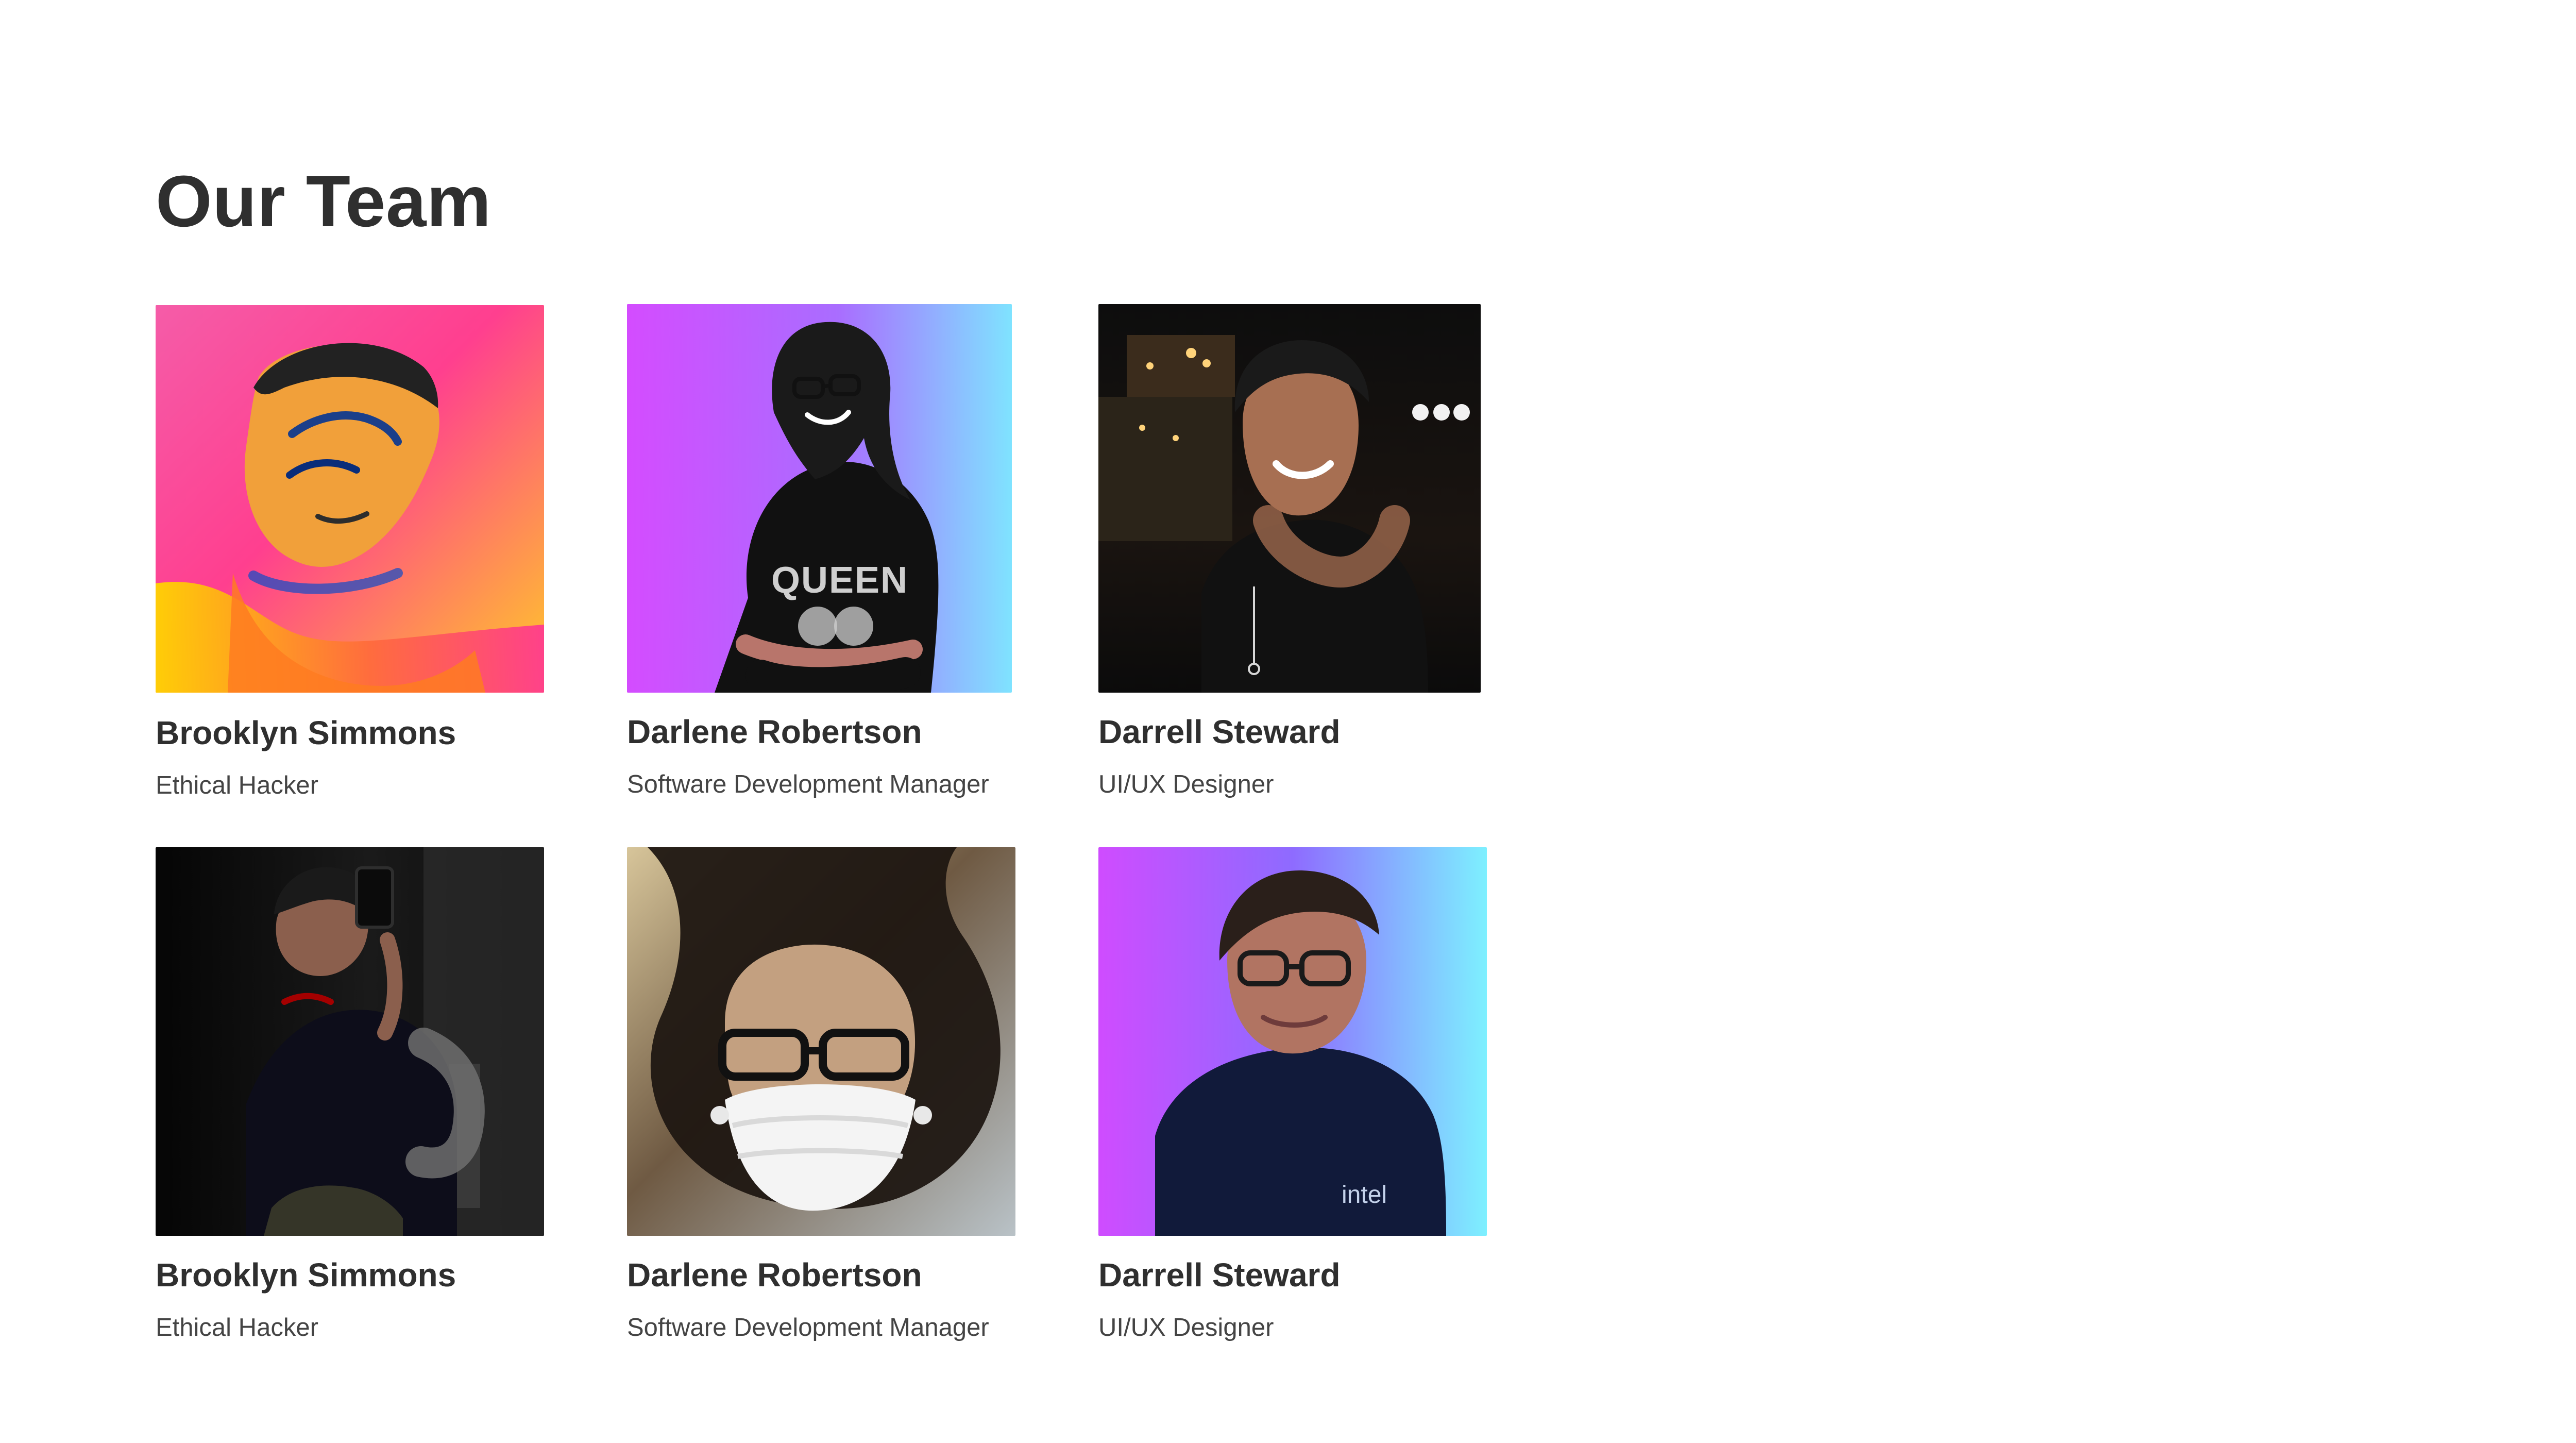 This screenshot has height=1443, width=2576. Describe the element at coordinates (819, 498) in the screenshot. I see `member-photo: QUEEN` at that location.